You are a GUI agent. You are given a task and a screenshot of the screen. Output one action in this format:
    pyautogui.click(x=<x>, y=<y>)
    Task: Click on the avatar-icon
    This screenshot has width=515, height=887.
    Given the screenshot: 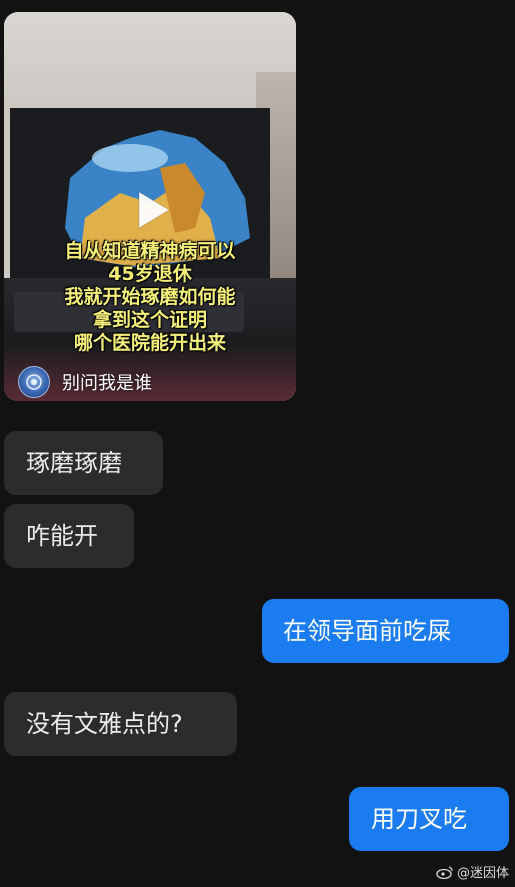 What is the action you would take?
    pyautogui.click(x=34, y=382)
    